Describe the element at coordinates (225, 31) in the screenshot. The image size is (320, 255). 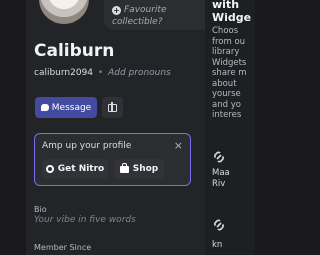
I see `widgets-desc-line: Choos` at that location.